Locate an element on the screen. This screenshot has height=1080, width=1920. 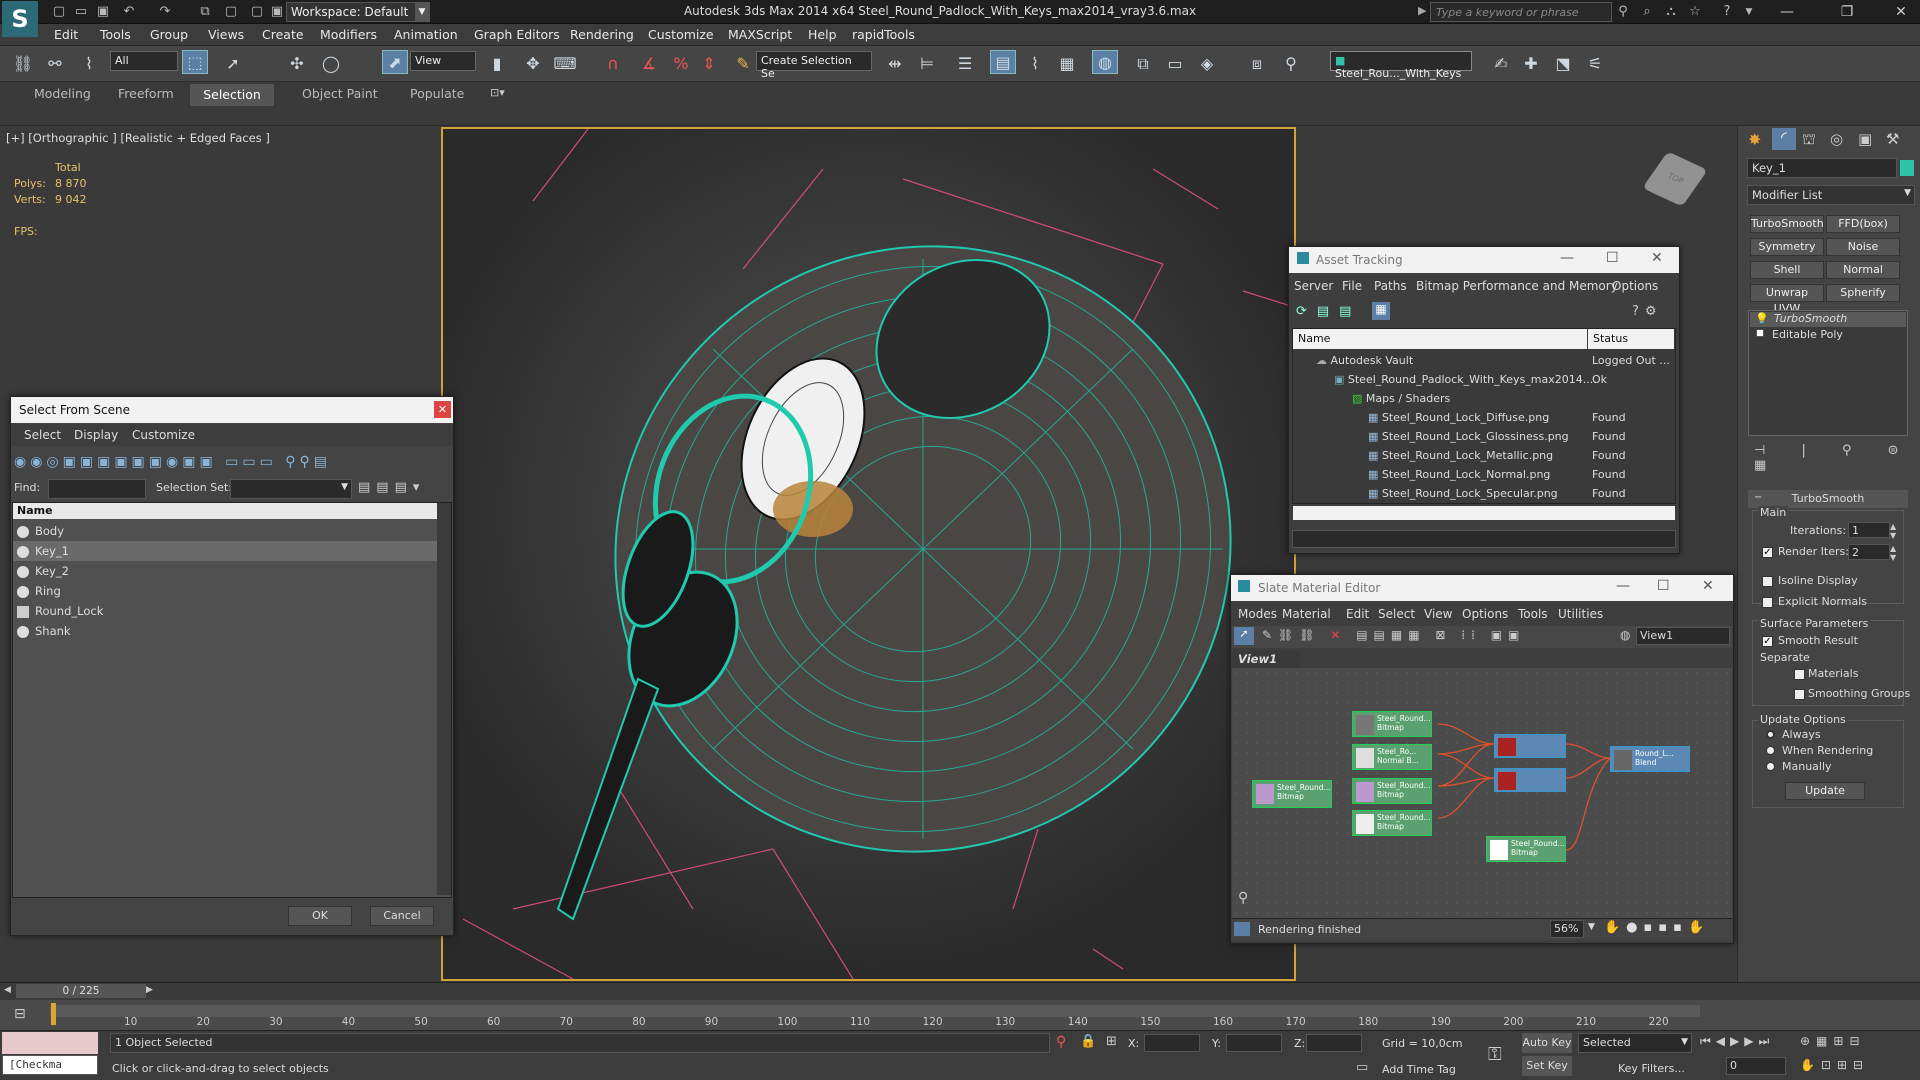
menu-view: View is located at coordinates (1438, 614).